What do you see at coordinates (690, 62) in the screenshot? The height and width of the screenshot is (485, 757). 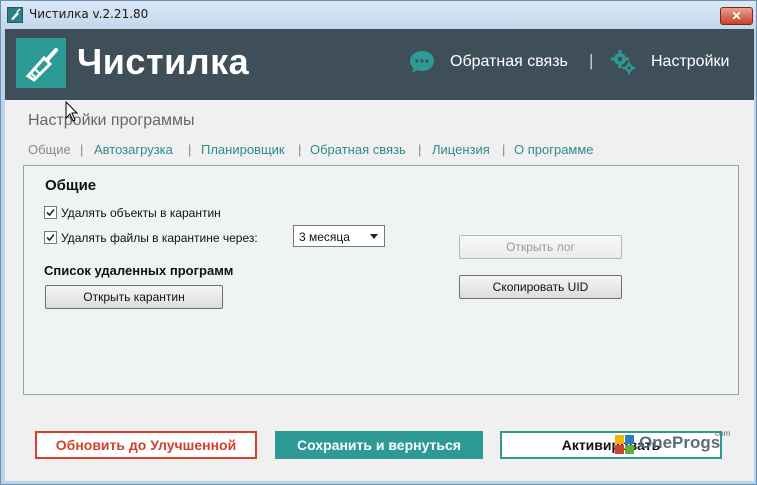 I see `settings-link: Настройки` at bounding box center [690, 62].